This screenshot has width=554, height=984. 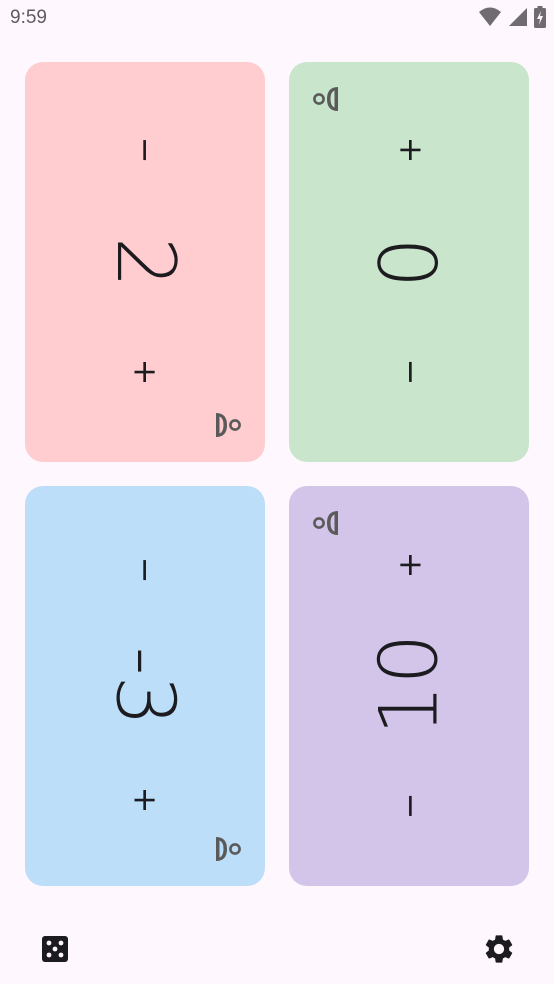 I want to click on player-2-decrement-button: −, so click(x=409, y=372).